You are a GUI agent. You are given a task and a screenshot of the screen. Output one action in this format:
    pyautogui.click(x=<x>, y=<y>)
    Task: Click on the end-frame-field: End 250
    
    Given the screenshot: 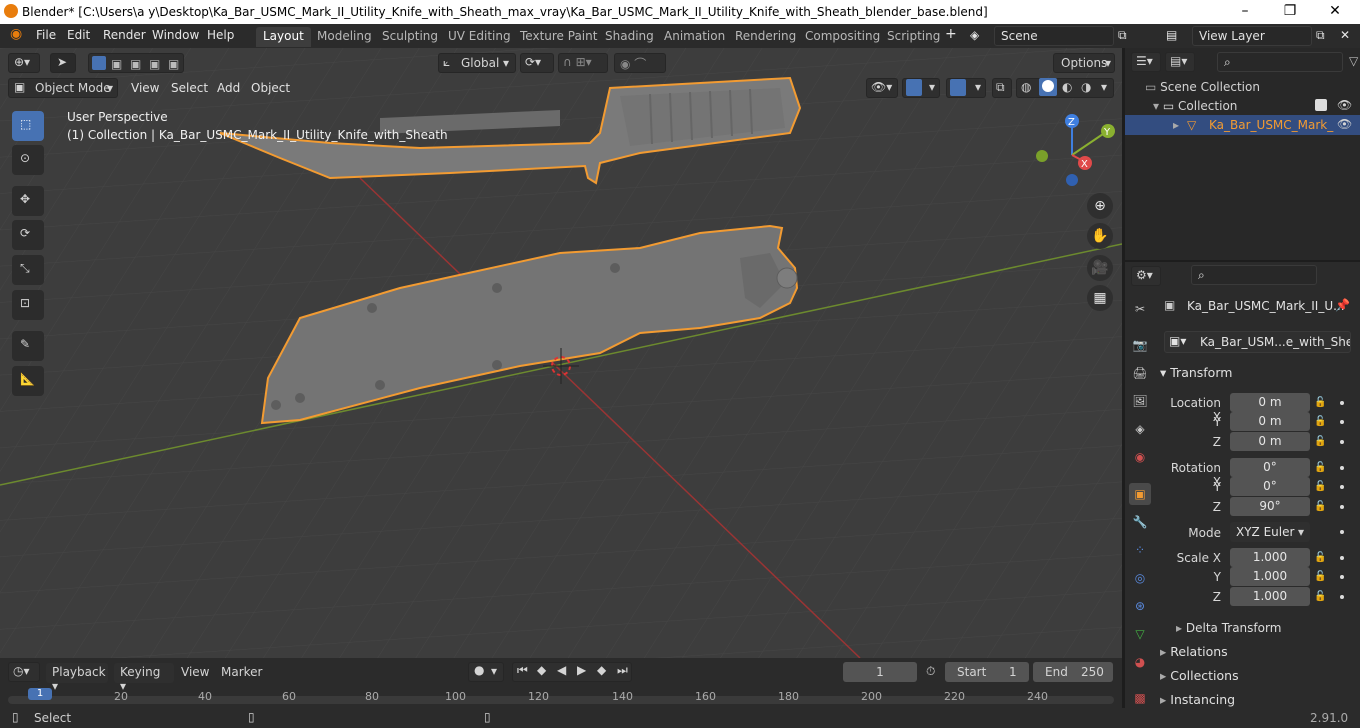 What is the action you would take?
    pyautogui.click(x=1073, y=672)
    